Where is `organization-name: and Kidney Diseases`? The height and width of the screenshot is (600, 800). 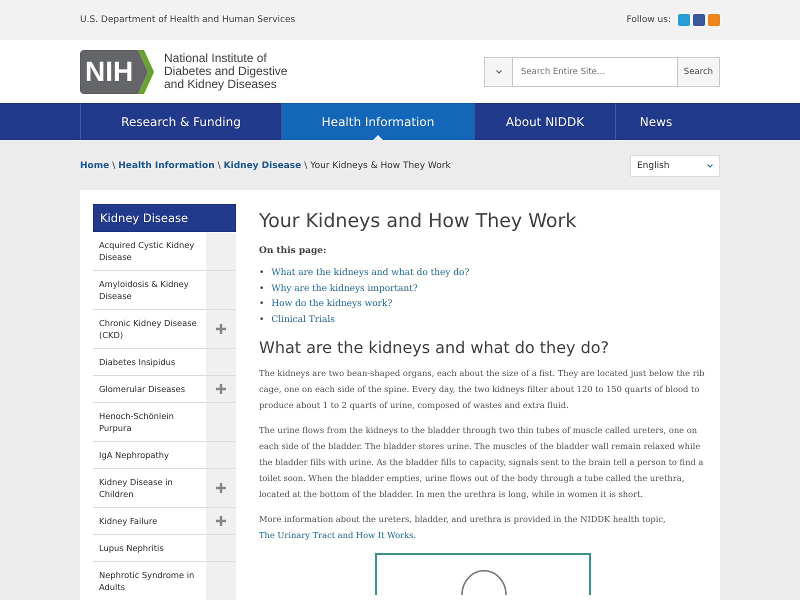 organization-name: and Kidney Diseases is located at coordinates (220, 84).